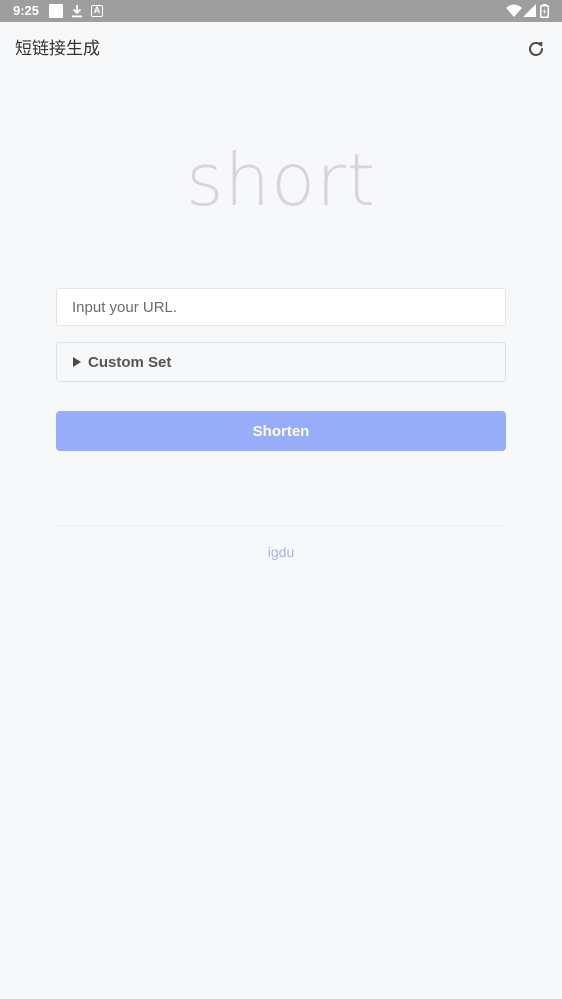  What do you see at coordinates (281, 180) in the screenshot?
I see `logo-text: short` at bounding box center [281, 180].